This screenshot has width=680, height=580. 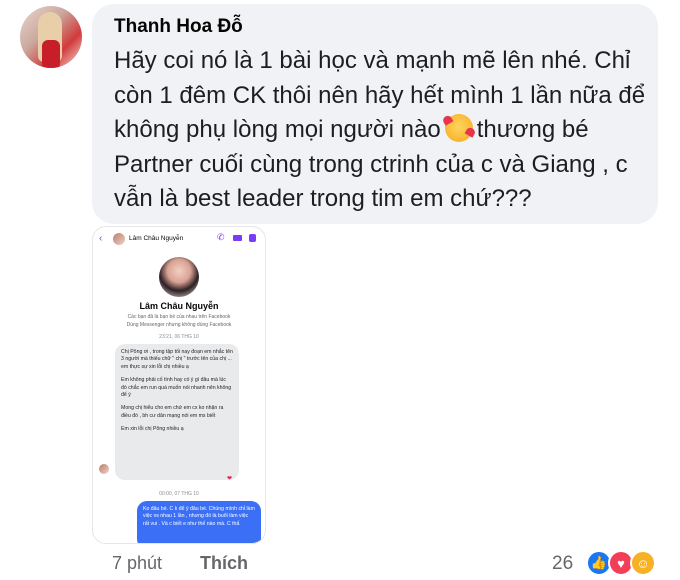 What do you see at coordinates (178, 27) in the screenshot?
I see `comment-author: Thanh Hoa Đỗ` at bounding box center [178, 27].